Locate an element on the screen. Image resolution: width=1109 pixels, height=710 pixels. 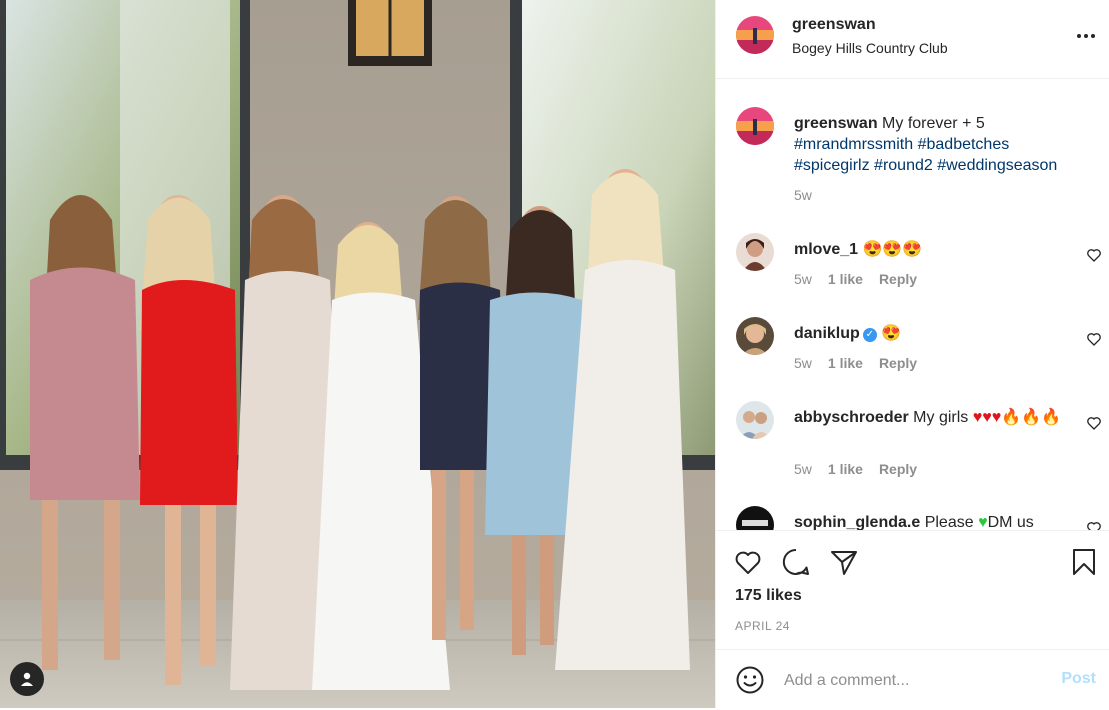
caption-meta: 5w is located at coordinates (803, 195).